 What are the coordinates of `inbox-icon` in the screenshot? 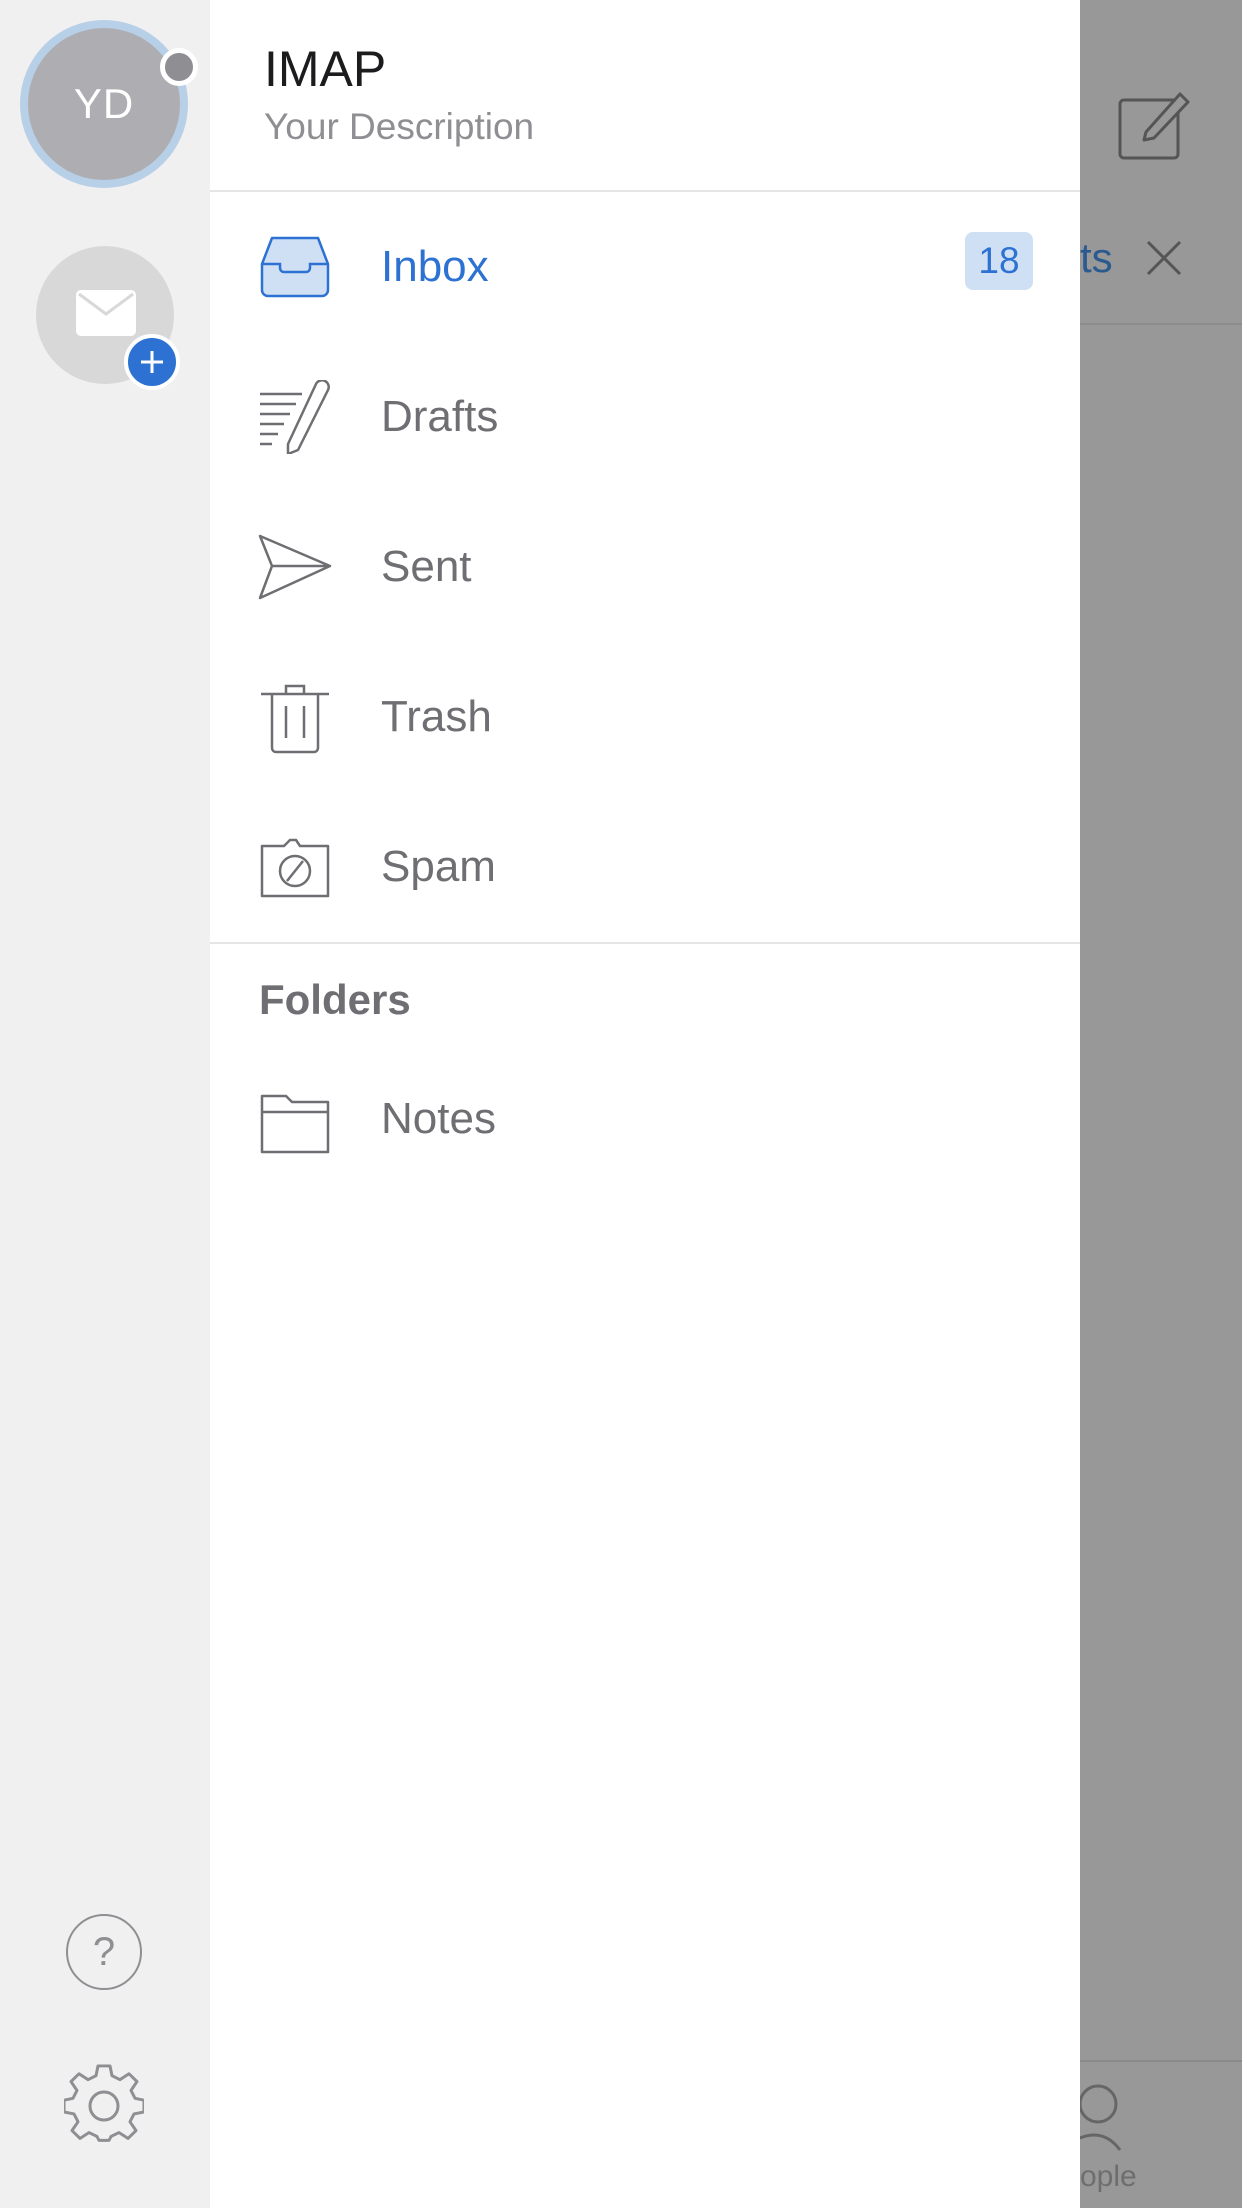 It's located at (295, 267).